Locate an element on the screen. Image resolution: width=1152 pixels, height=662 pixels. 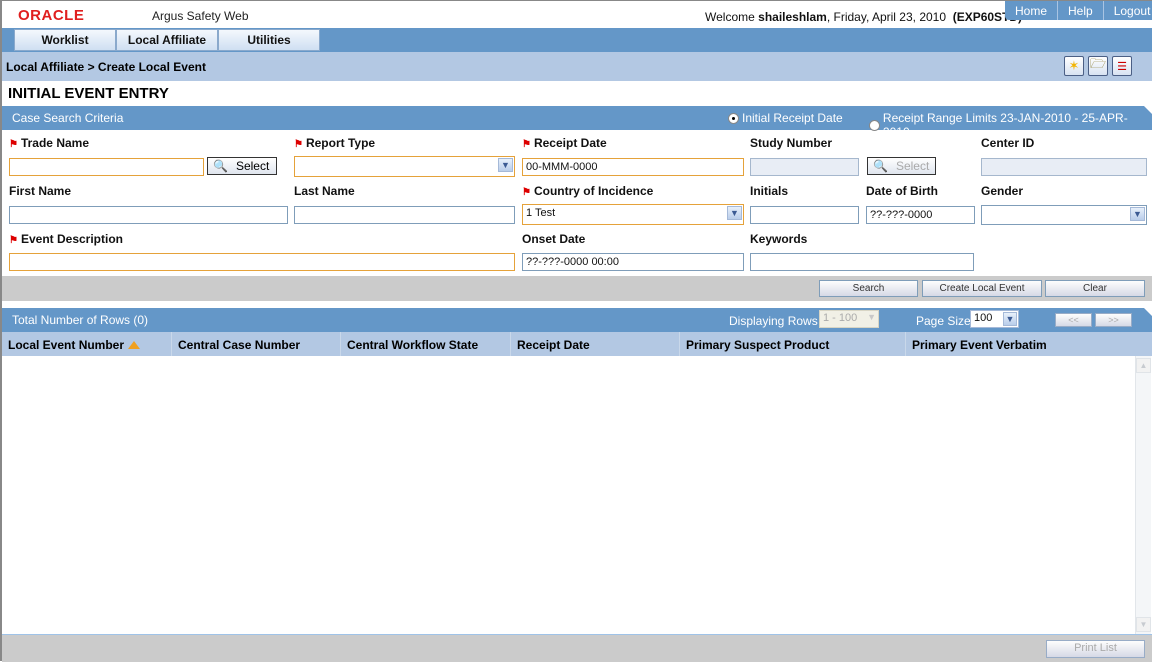
receipt-date-input: 00-MMM-0000 is located at coordinates (633, 167).